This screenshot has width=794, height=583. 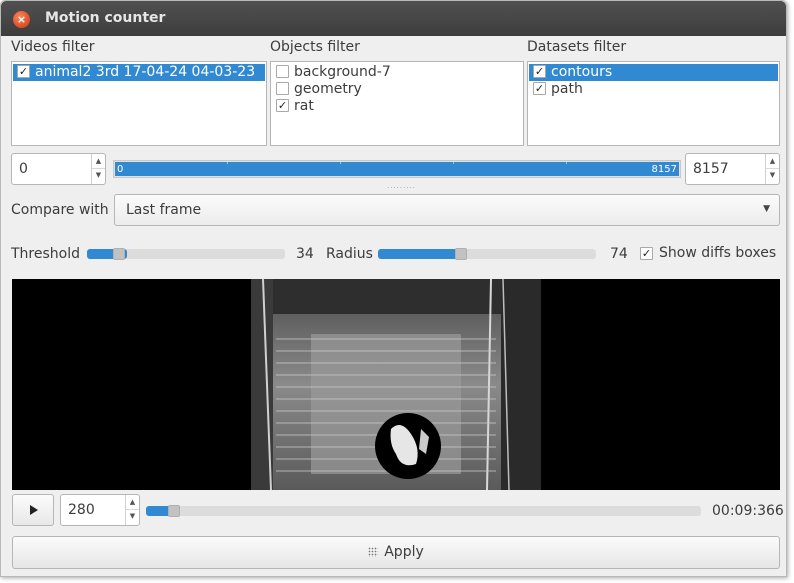 What do you see at coordinates (139, 103) in the screenshot?
I see `videos-filter-list: animal2 3rd 17-04-24 04-03-23` at bounding box center [139, 103].